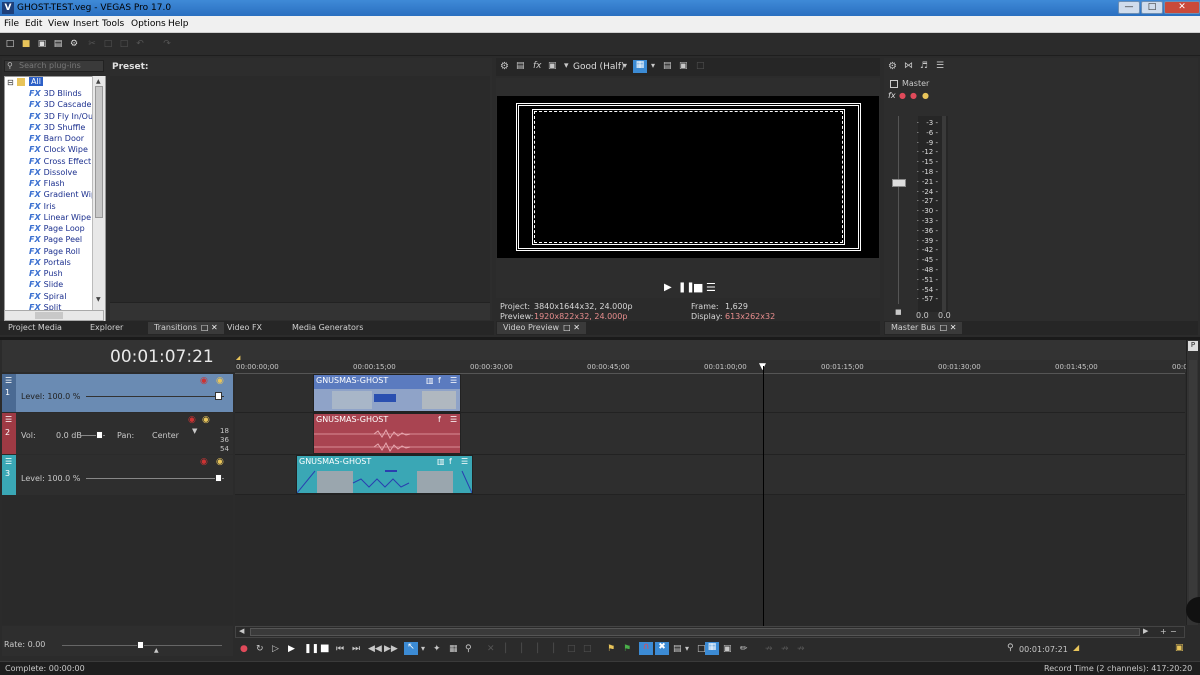 Image resolution: width=1200 pixels, height=675 pixels. What do you see at coordinates (275, 649) in the screenshot?
I see `play-from-start-icon: ▷` at bounding box center [275, 649].